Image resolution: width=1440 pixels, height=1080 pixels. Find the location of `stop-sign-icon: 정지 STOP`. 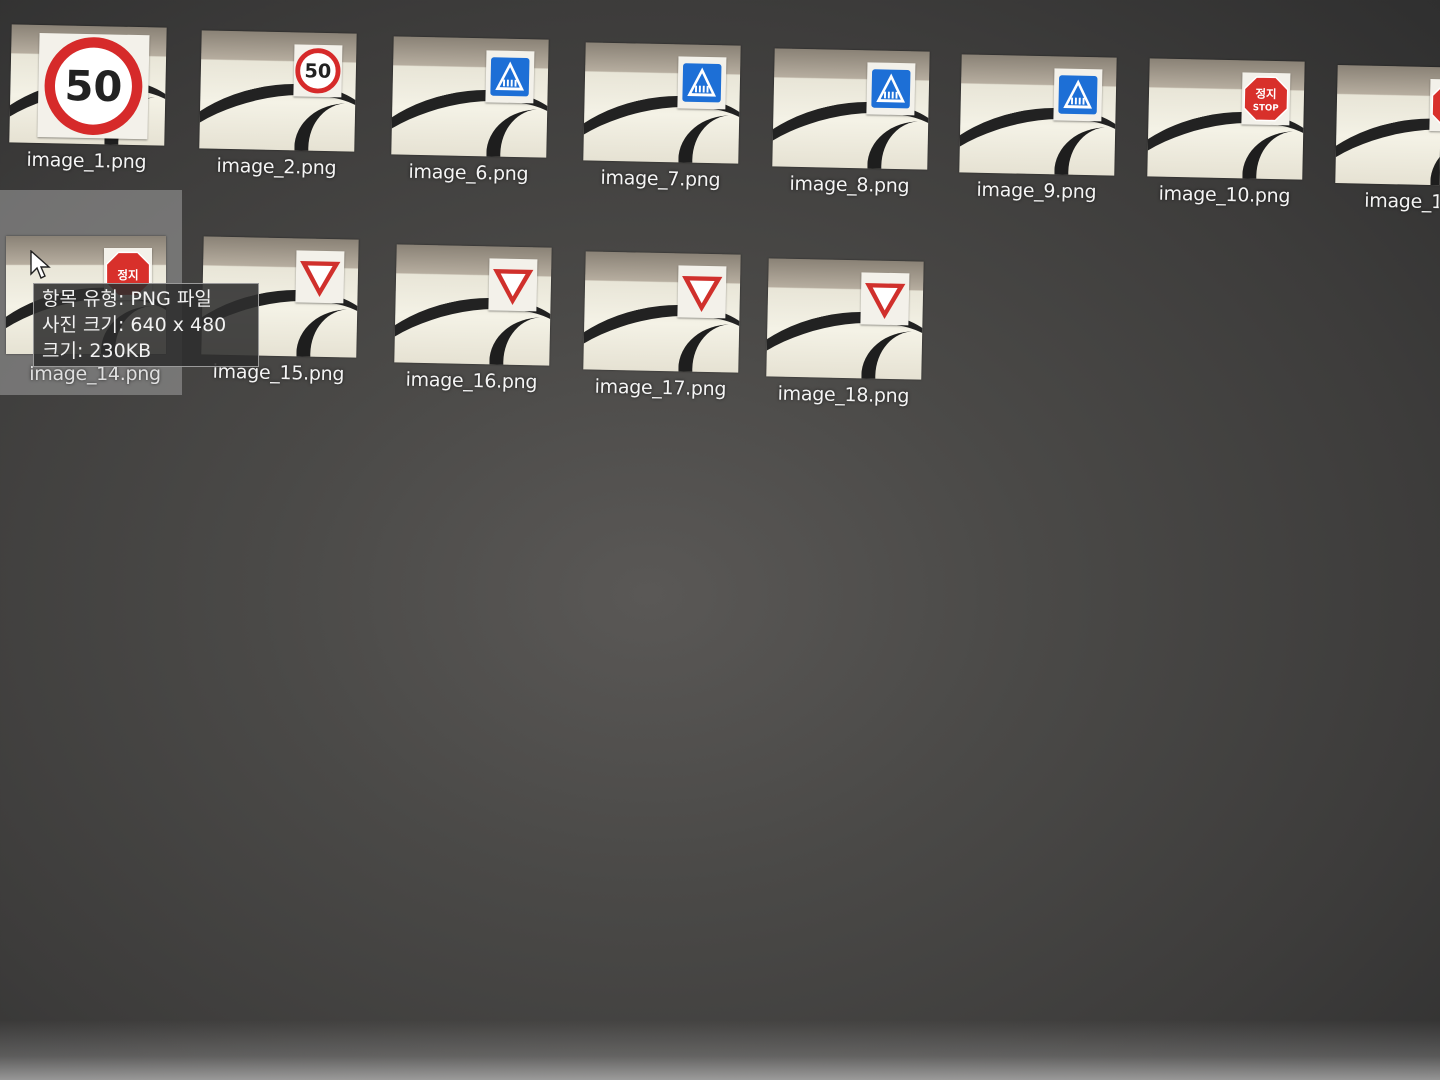

stop-sign-icon: 정지 STOP is located at coordinates (1266, 99).